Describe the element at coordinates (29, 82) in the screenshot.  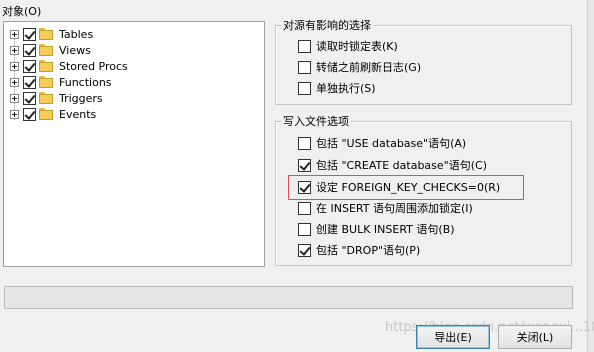
I see `functions-checkbox` at that location.